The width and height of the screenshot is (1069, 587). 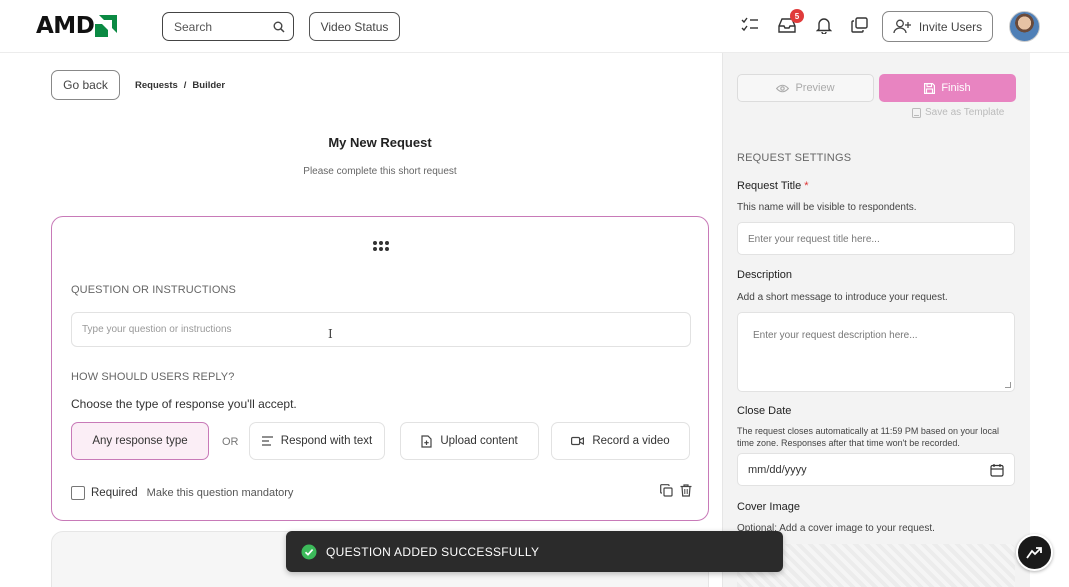 I want to click on video-status-label: Video Status, so click(x=354, y=26).